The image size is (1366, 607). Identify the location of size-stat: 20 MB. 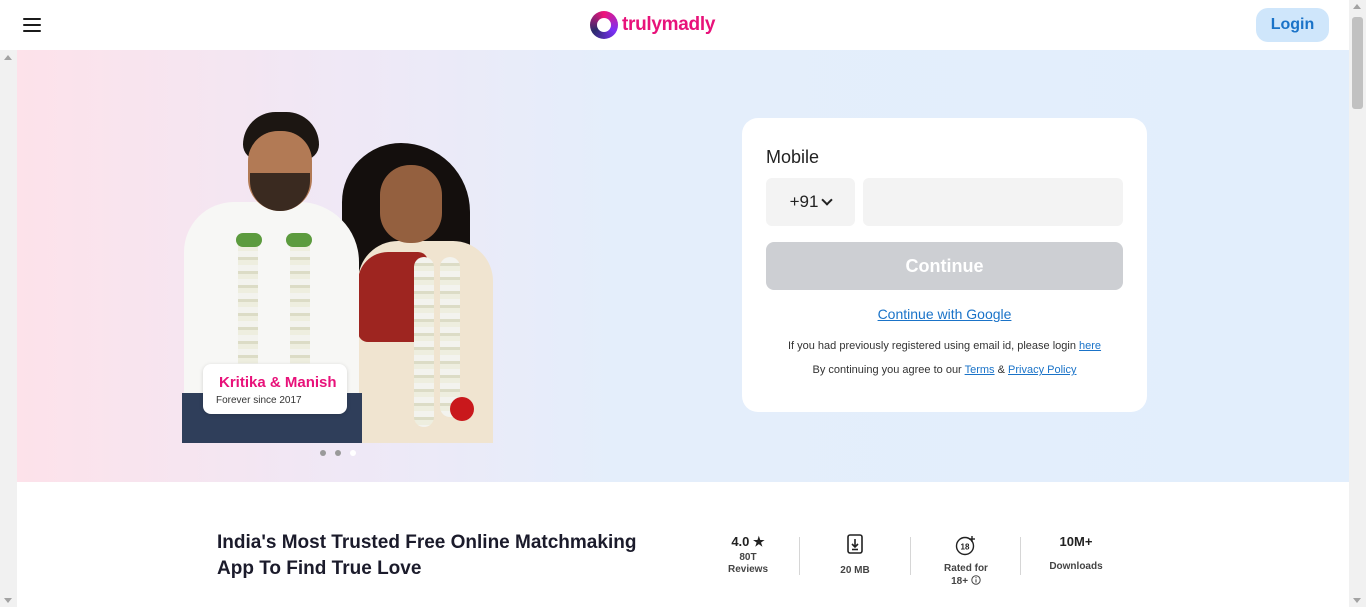
(855, 555).